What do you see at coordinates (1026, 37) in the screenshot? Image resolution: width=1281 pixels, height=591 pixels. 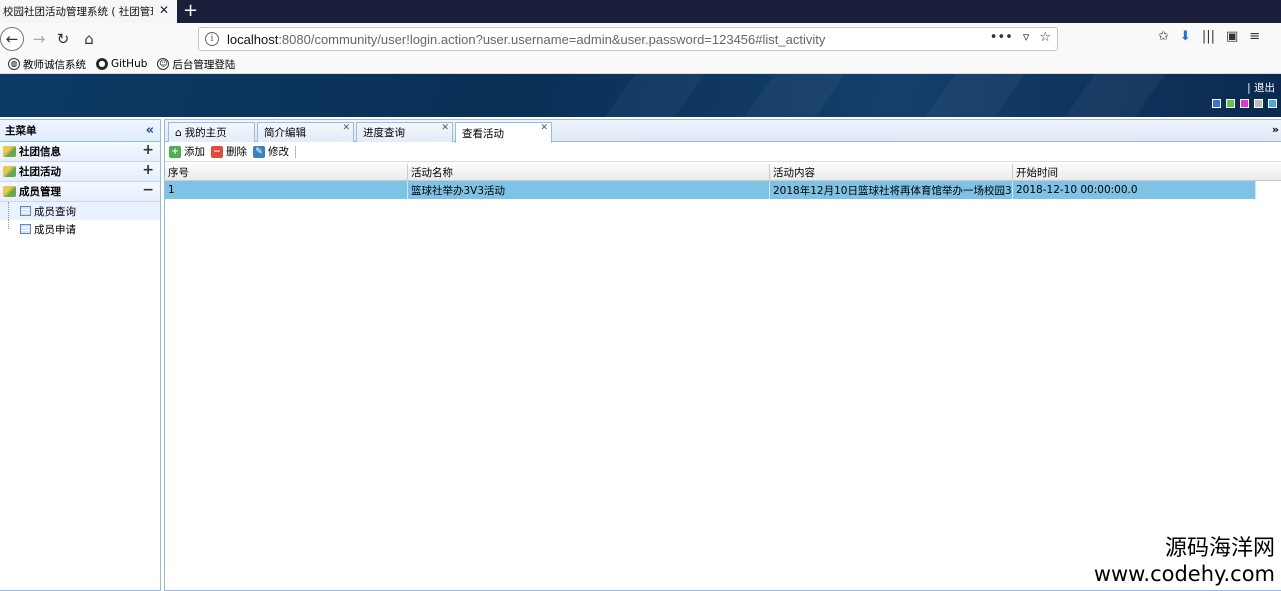 I see `pocket-icon: ▿` at bounding box center [1026, 37].